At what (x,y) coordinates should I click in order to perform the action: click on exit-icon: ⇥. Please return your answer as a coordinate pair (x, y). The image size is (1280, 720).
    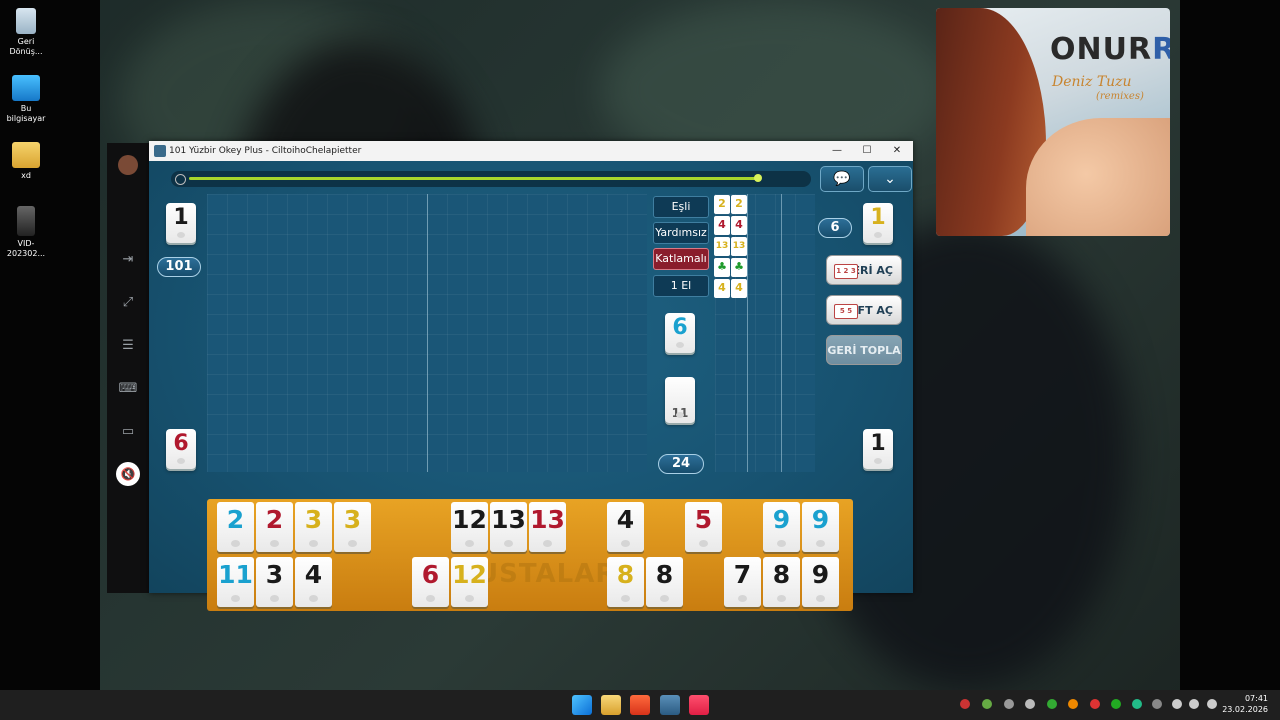
    Looking at the image, I should click on (128, 260).